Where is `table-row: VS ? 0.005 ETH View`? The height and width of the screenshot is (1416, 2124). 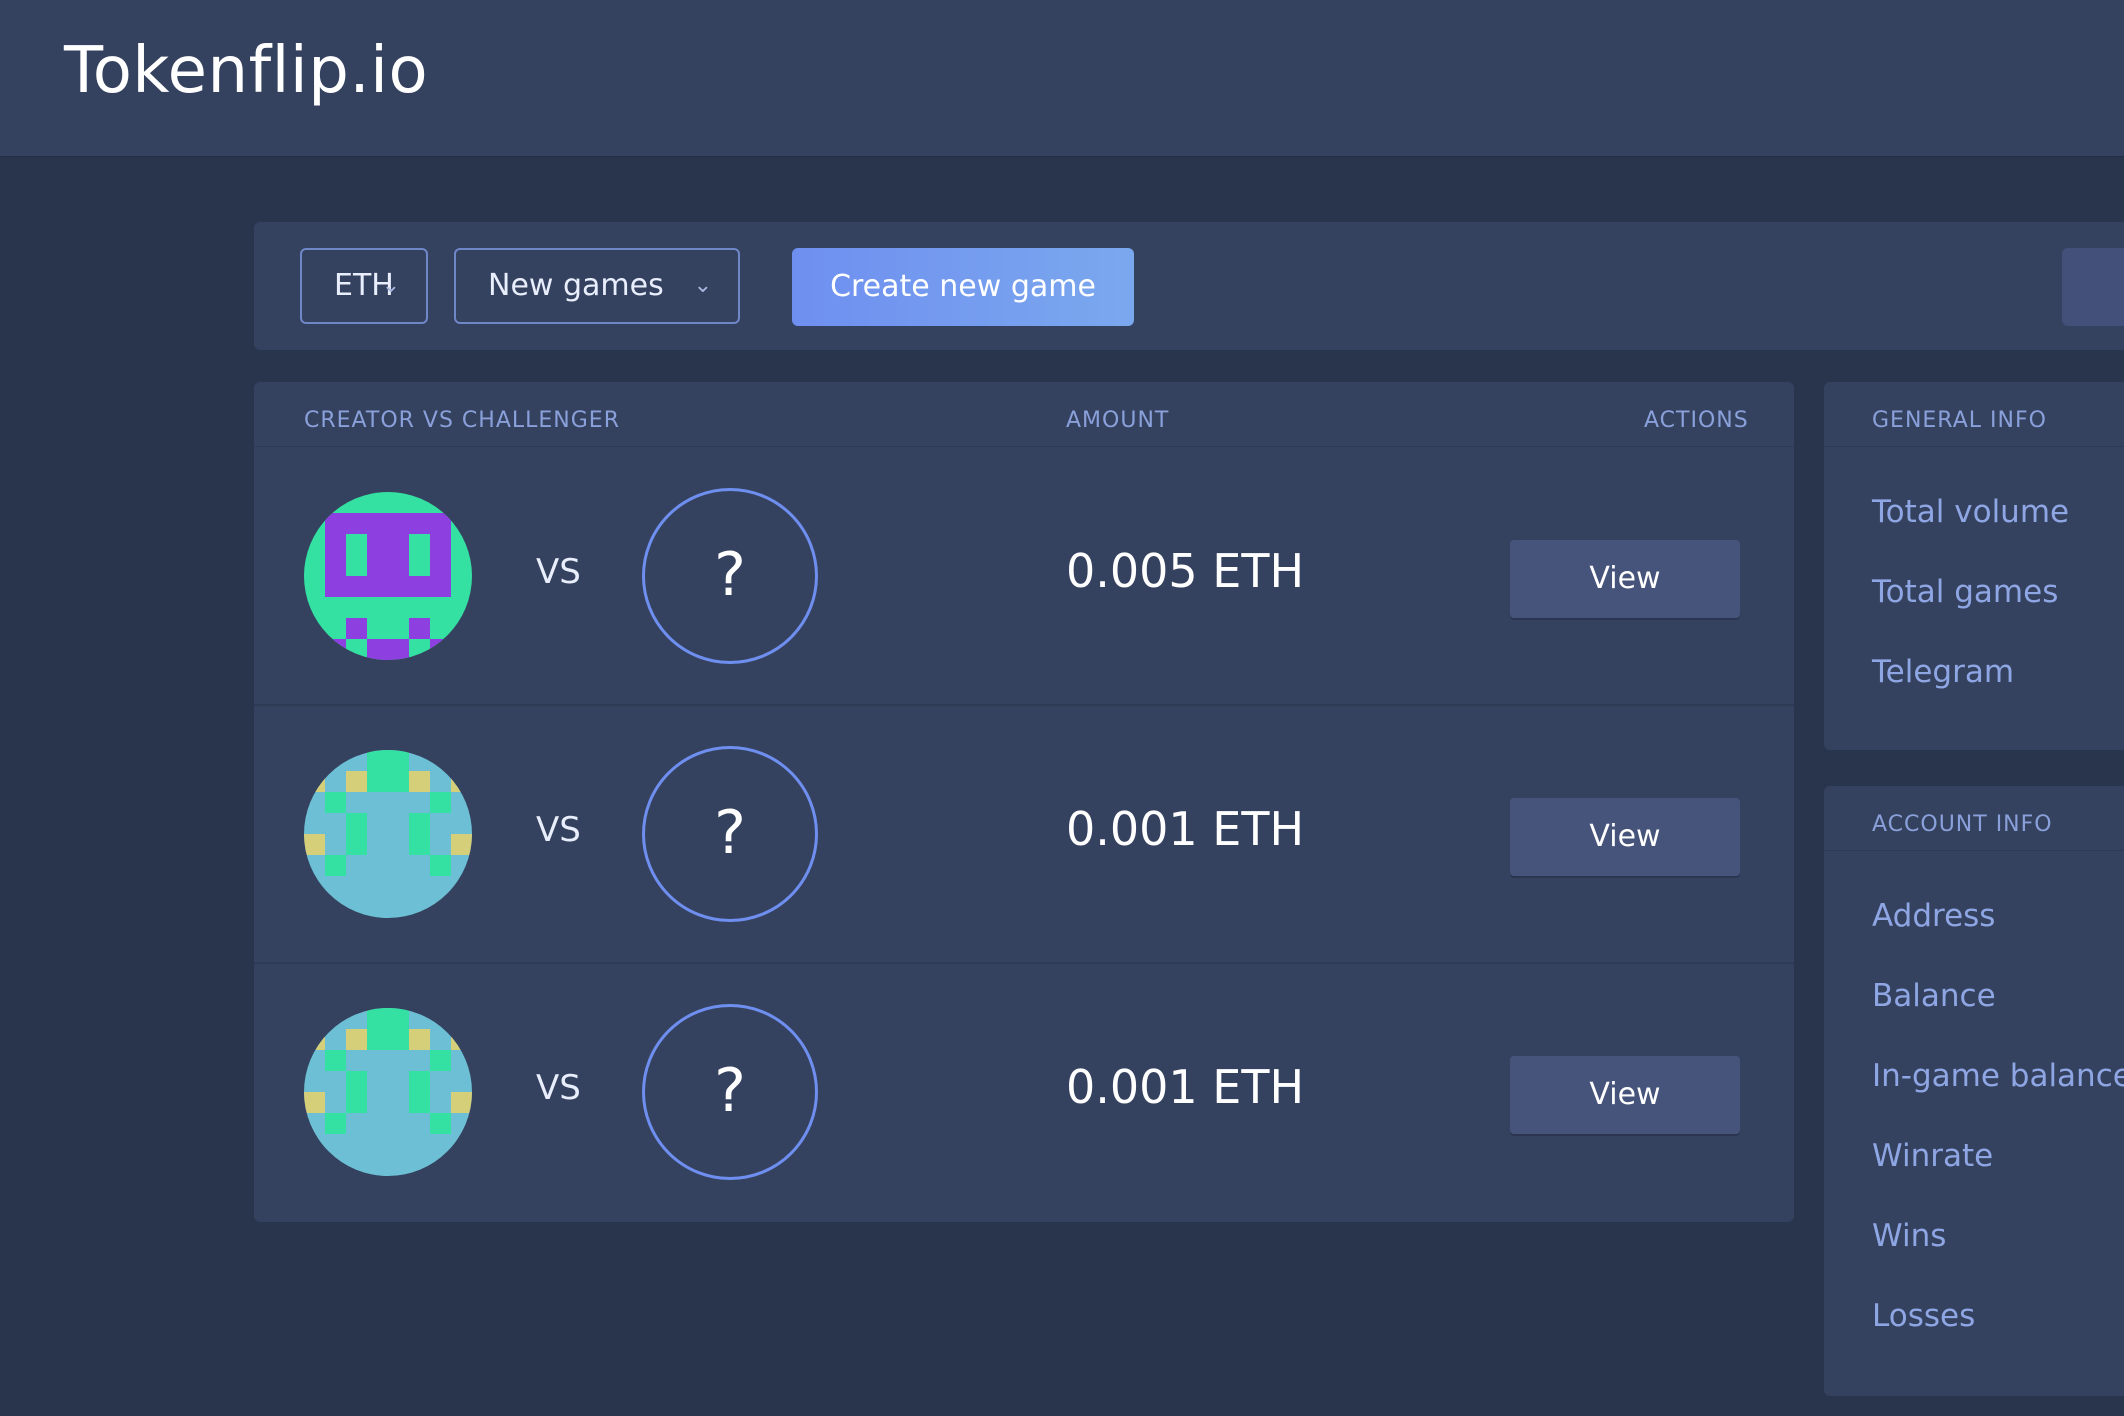
table-row: VS ? 0.005 ETH View is located at coordinates (1024, 577).